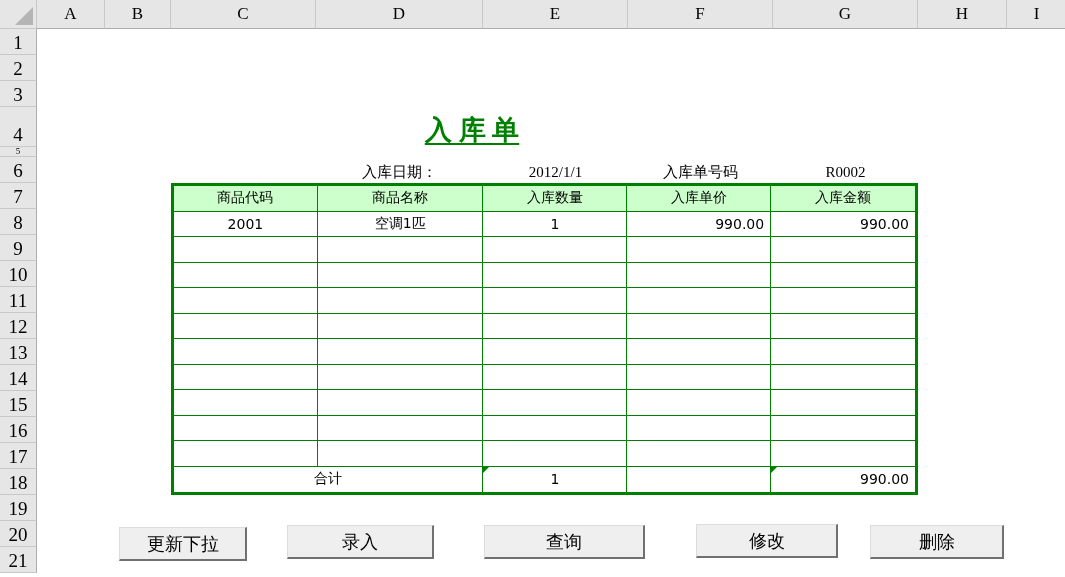 This screenshot has width=1065, height=577. What do you see at coordinates (246, 224) in the screenshot?
I see `table-cell: 2001` at bounding box center [246, 224].